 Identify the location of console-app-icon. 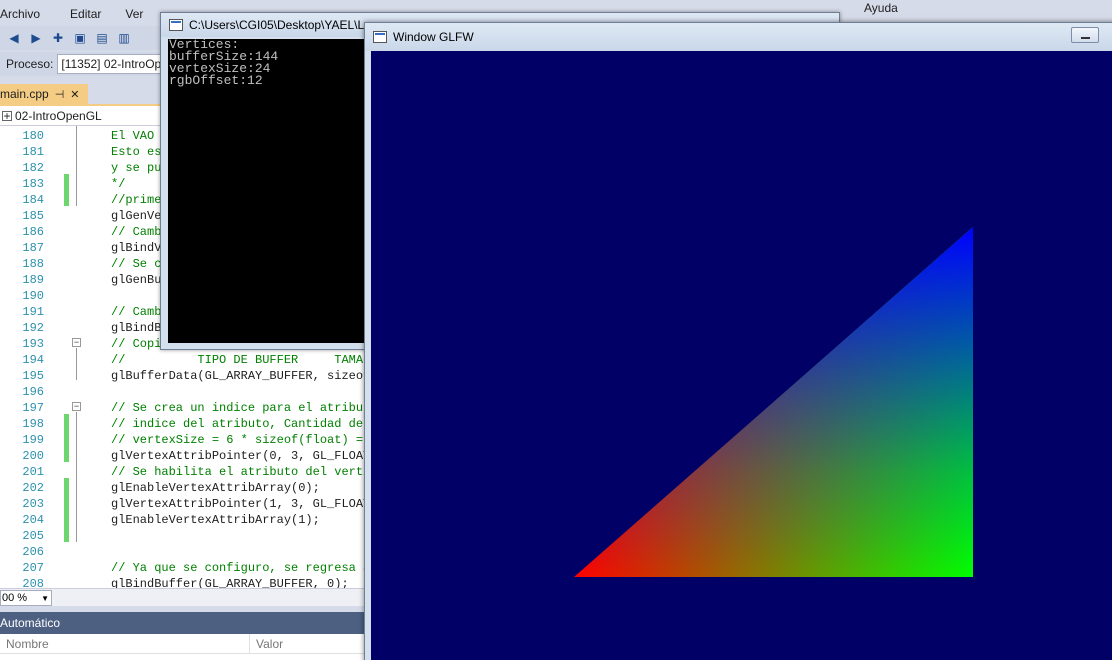
(176, 25).